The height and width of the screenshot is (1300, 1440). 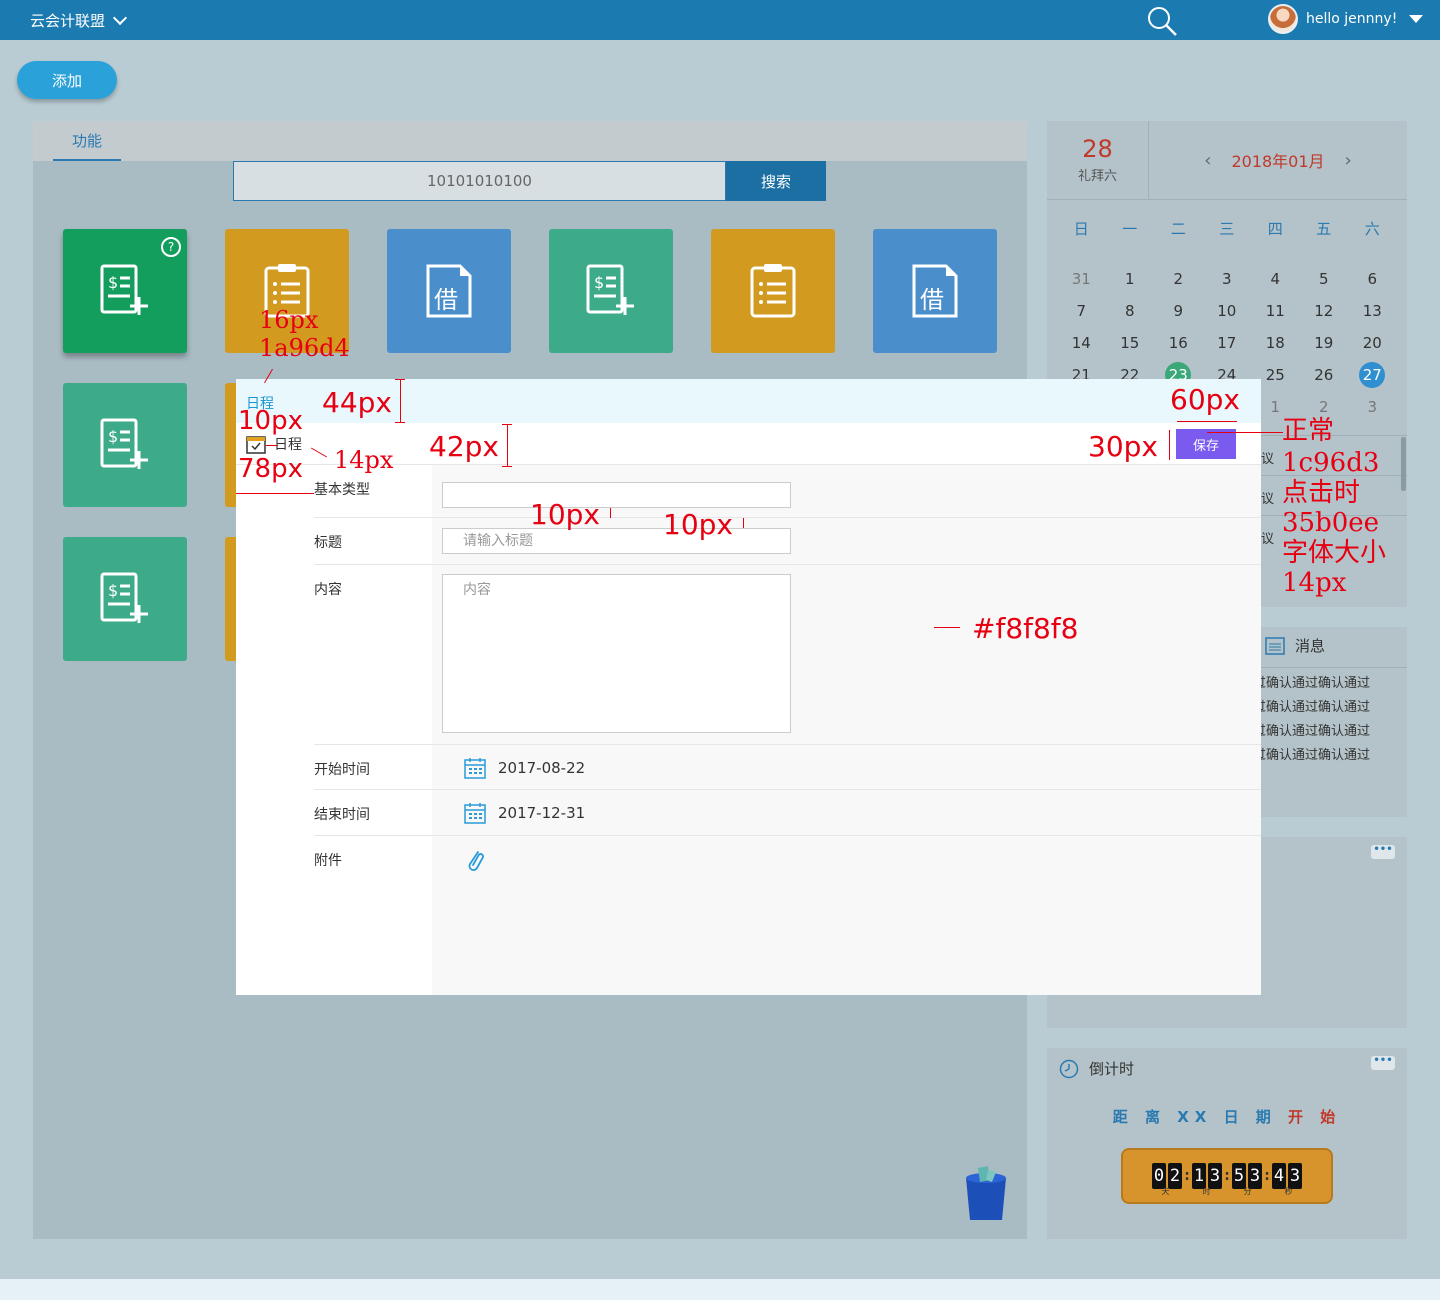 What do you see at coordinates (1348, 160) in the screenshot?
I see `next-month-icon: ›` at bounding box center [1348, 160].